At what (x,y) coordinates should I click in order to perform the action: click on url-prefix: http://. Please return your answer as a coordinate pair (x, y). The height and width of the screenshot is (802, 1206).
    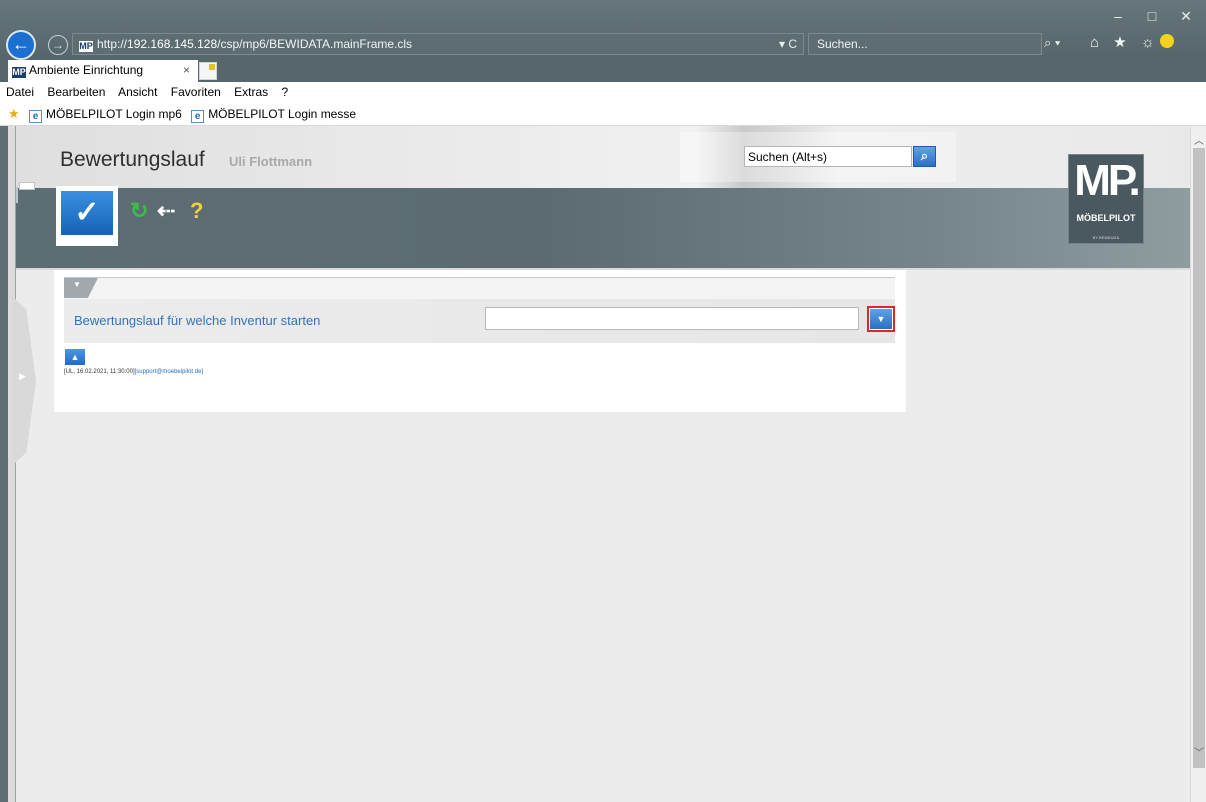
    Looking at the image, I should click on (112, 44).